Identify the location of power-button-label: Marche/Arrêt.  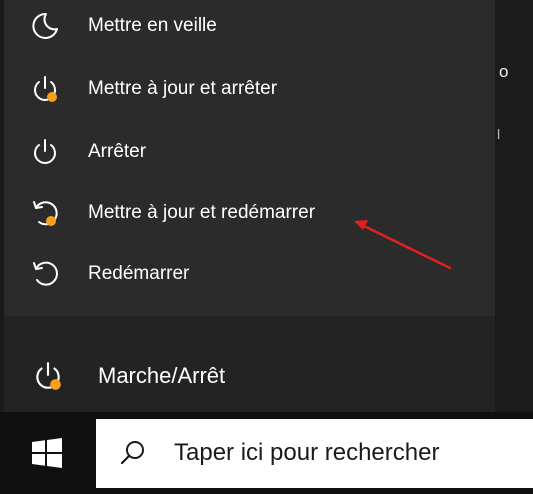
(162, 375).